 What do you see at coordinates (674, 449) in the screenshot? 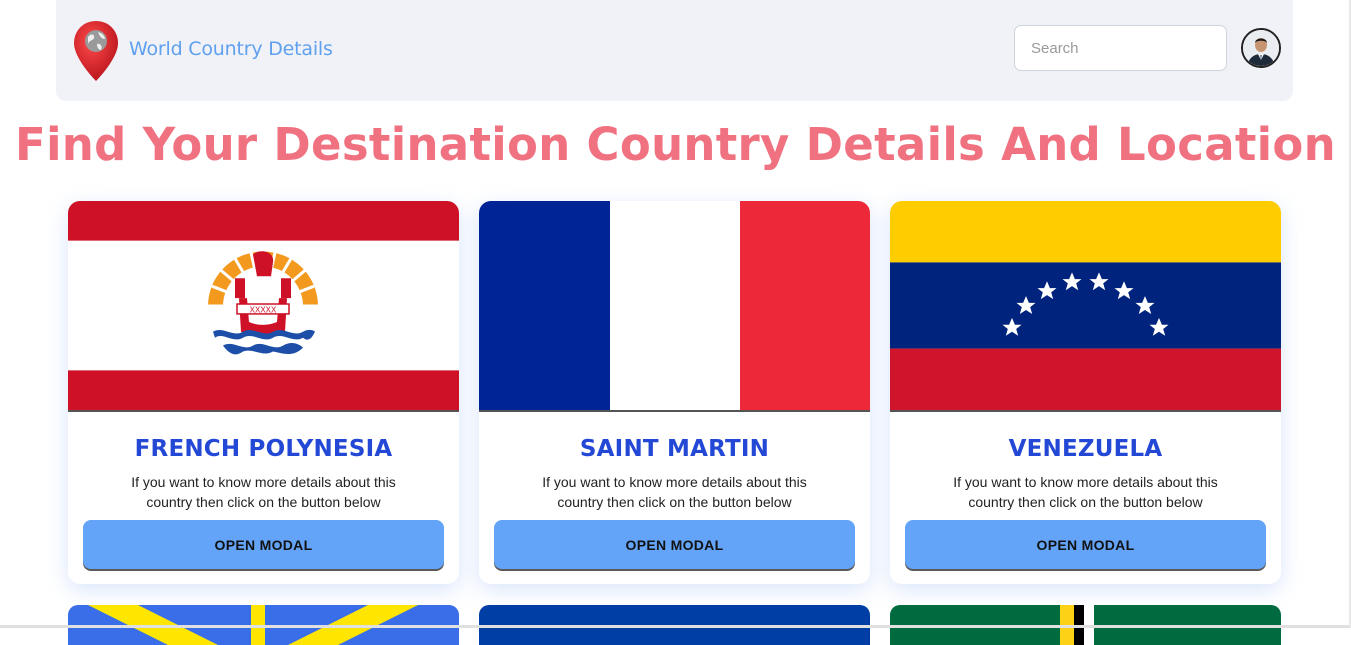
I see `country-name: SAINT MARTIN` at bounding box center [674, 449].